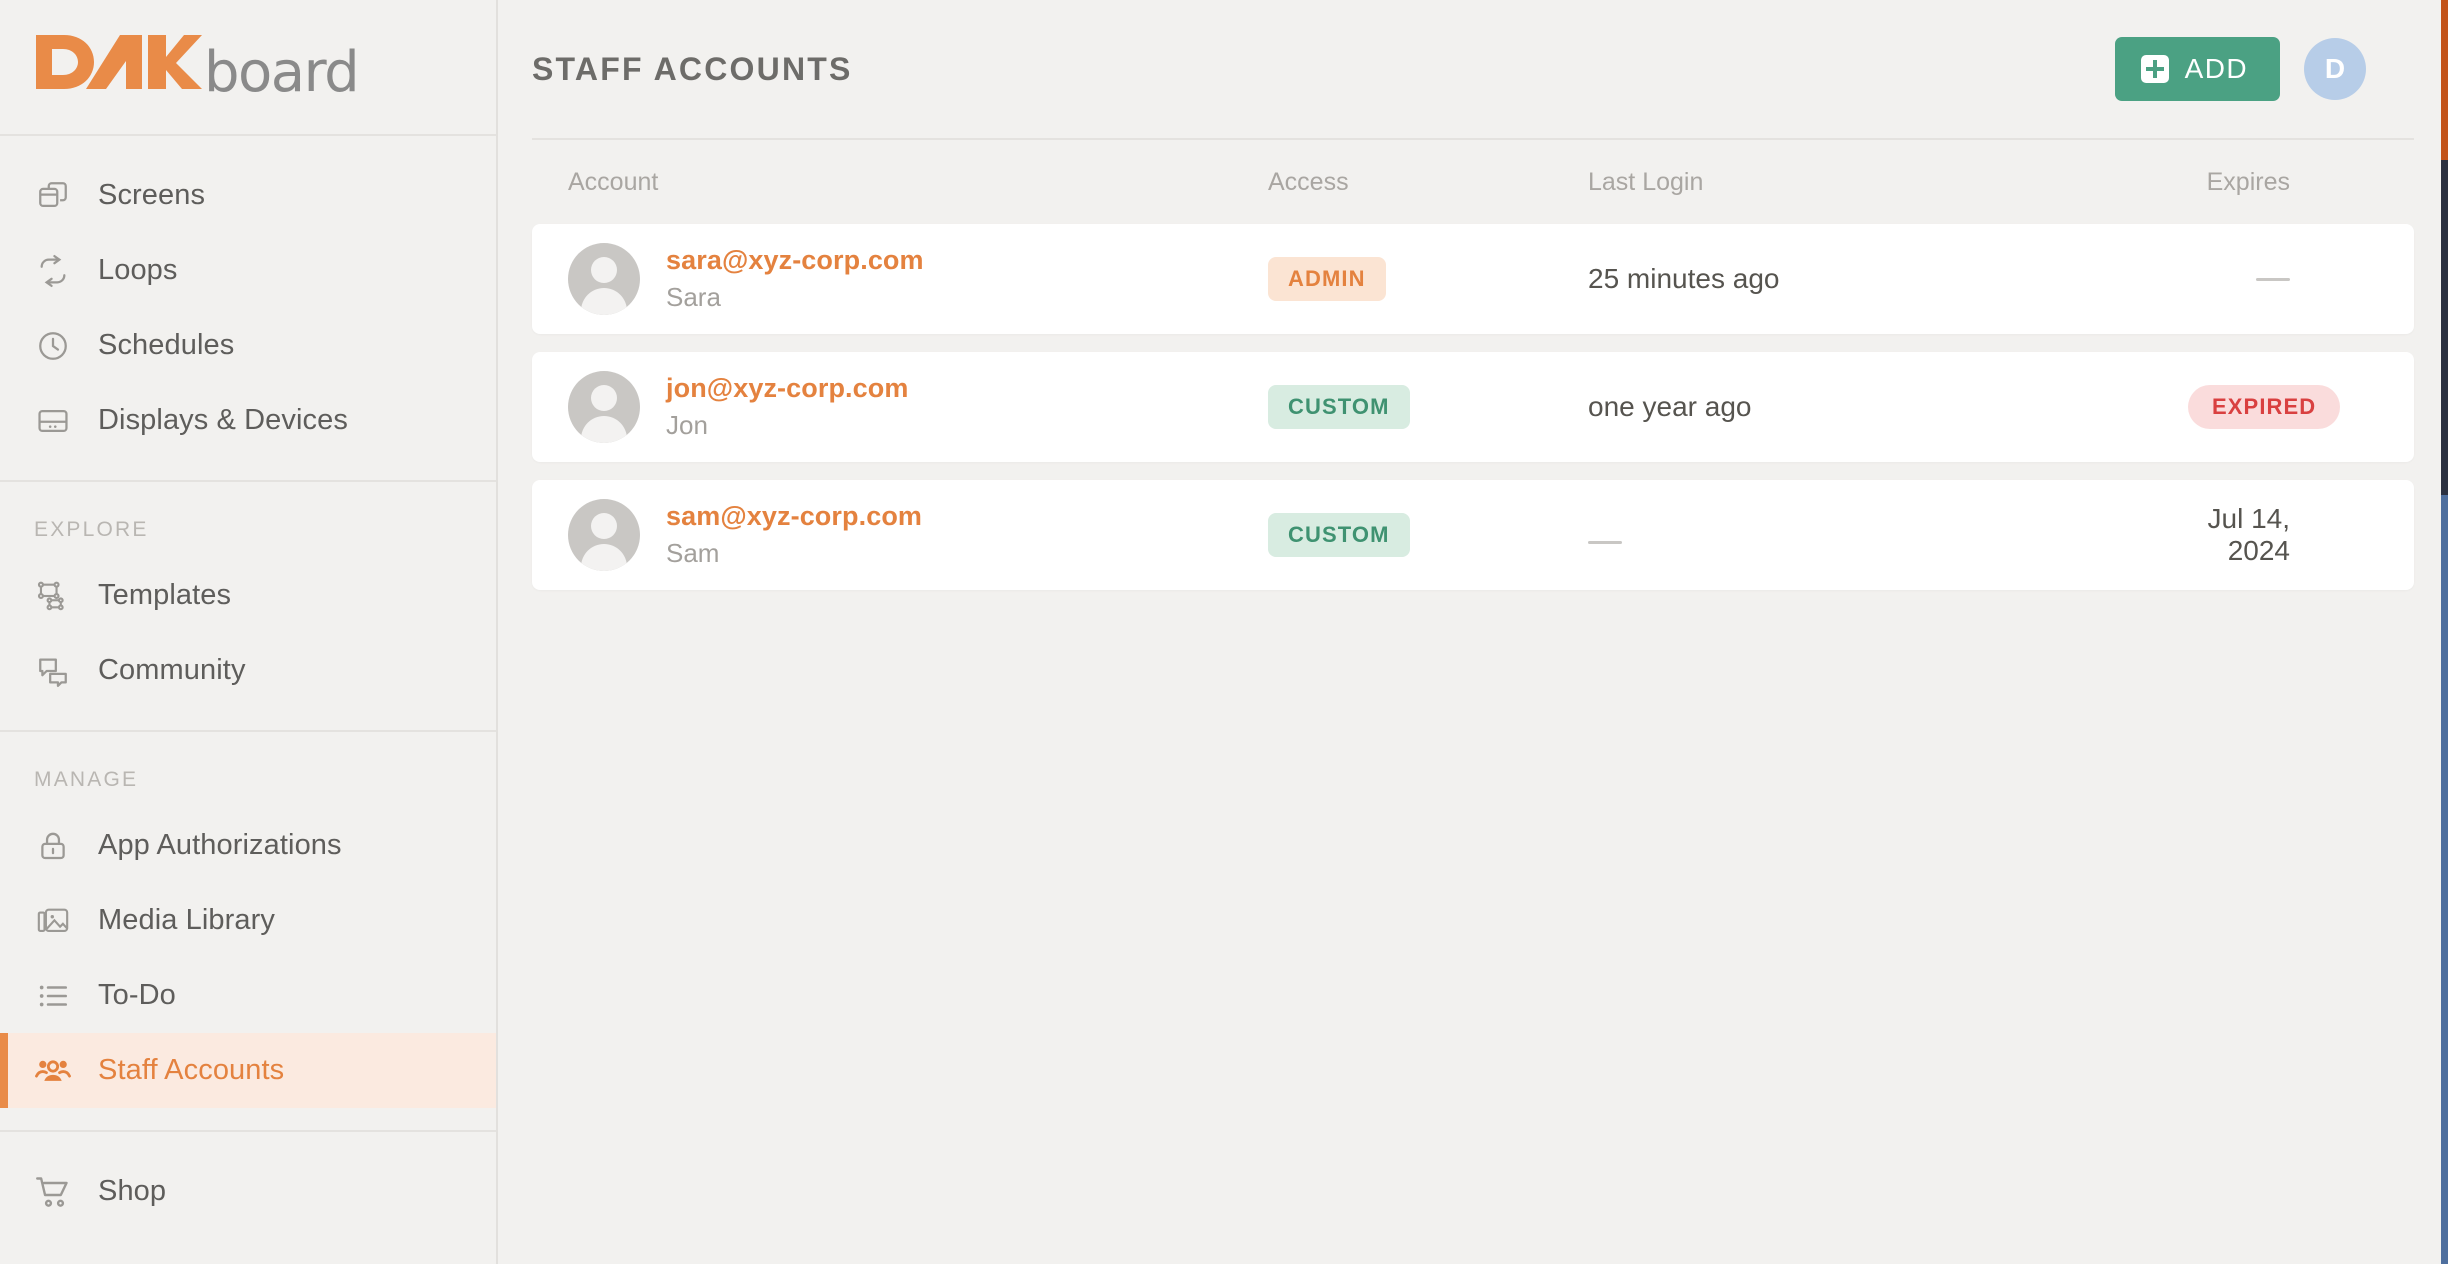 This screenshot has height=1264, width=2448. Describe the element at coordinates (132, 1191) in the screenshot. I see `sidebar-item-label: Shop` at that location.